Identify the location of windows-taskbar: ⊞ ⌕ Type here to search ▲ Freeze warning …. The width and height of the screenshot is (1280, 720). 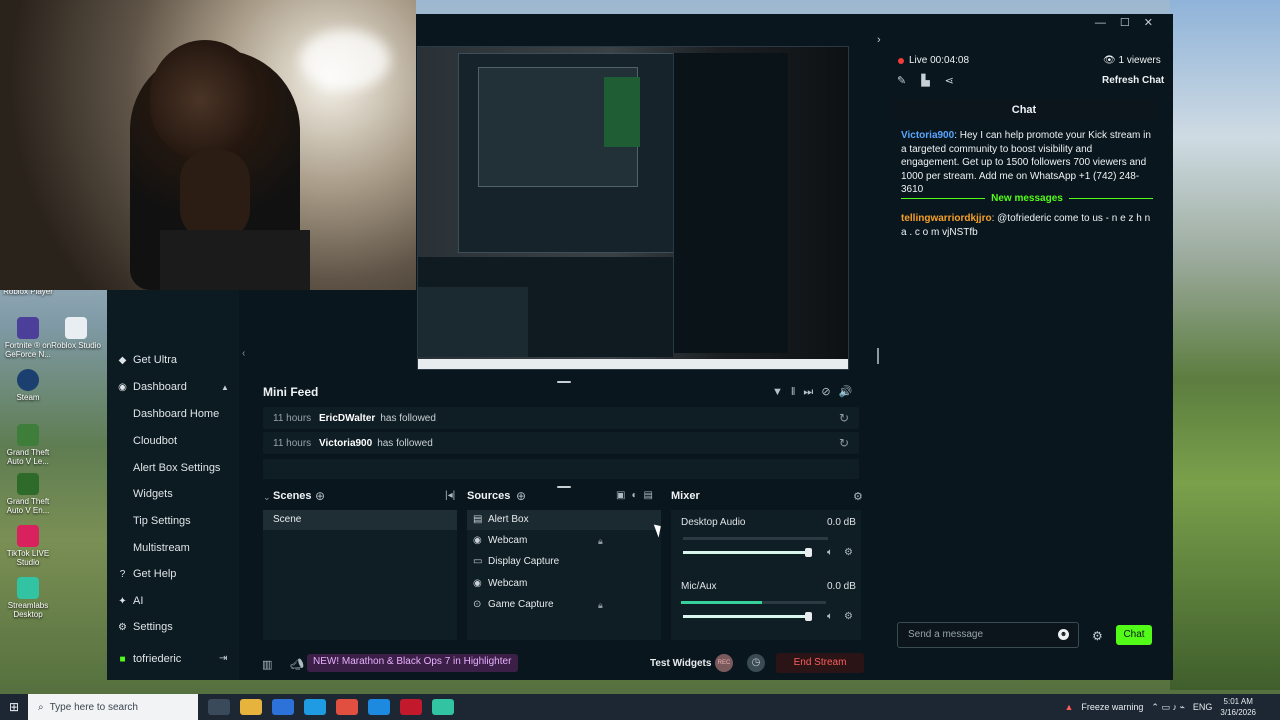
(640, 707).